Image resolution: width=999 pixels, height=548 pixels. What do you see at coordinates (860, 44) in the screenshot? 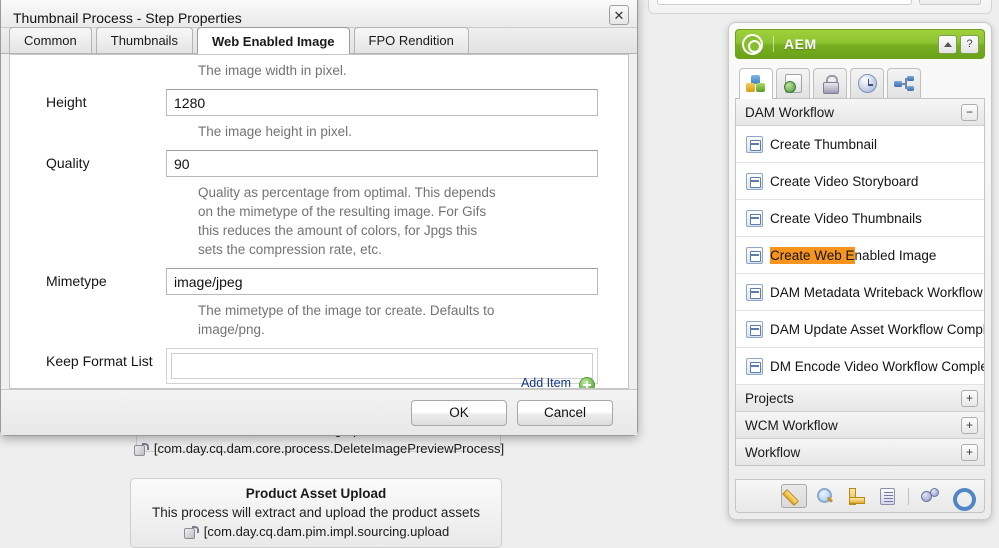
I see `sidekick-header: AEM ?` at bounding box center [860, 44].